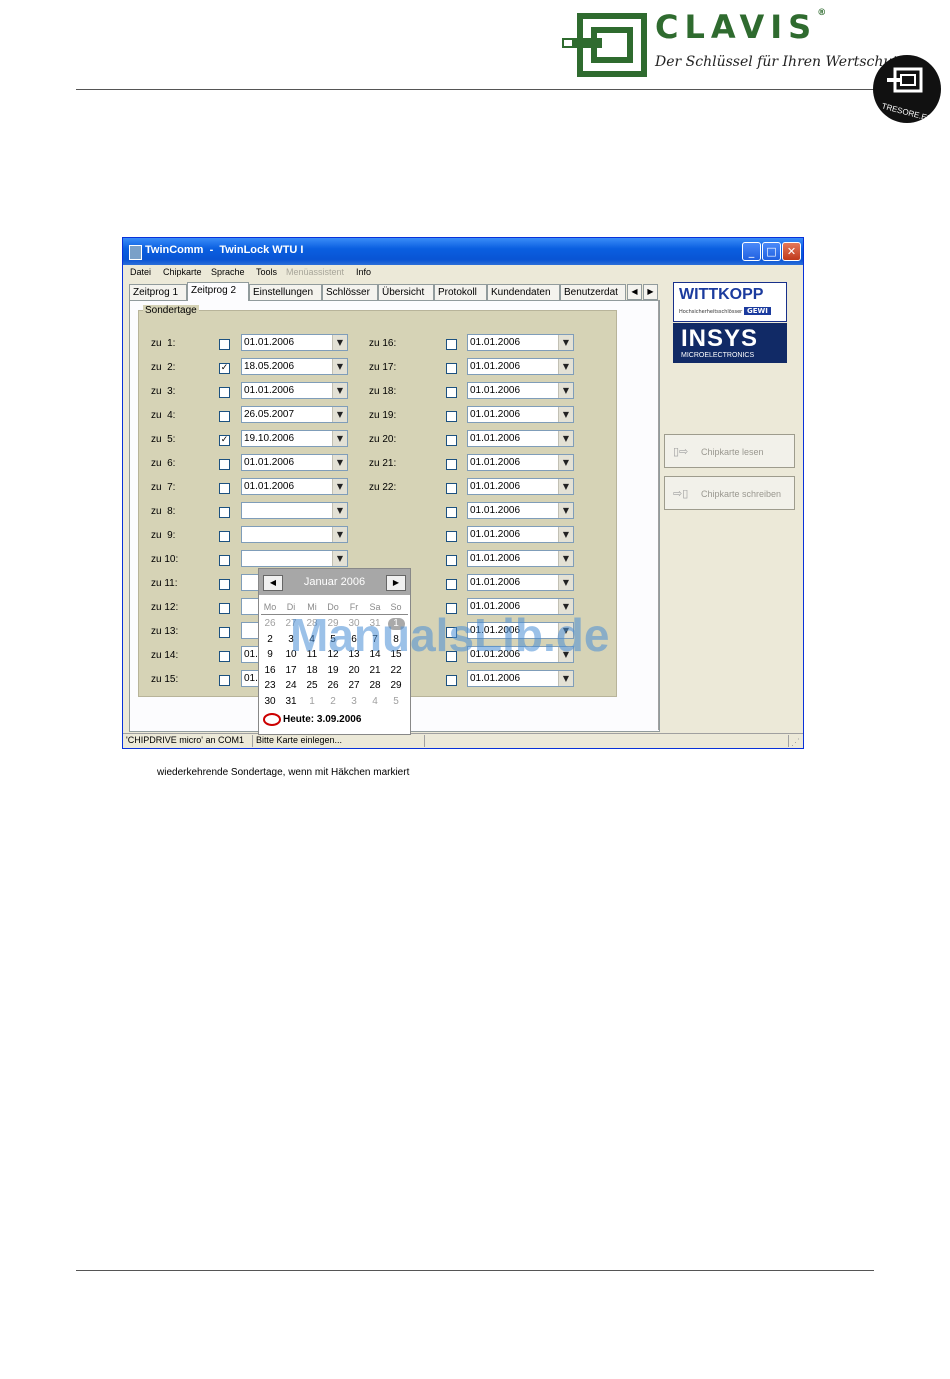 Image resolution: width=950 pixels, height=1379 pixels. I want to click on date-combo: 19.10.2006 ▼, so click(294, 438).